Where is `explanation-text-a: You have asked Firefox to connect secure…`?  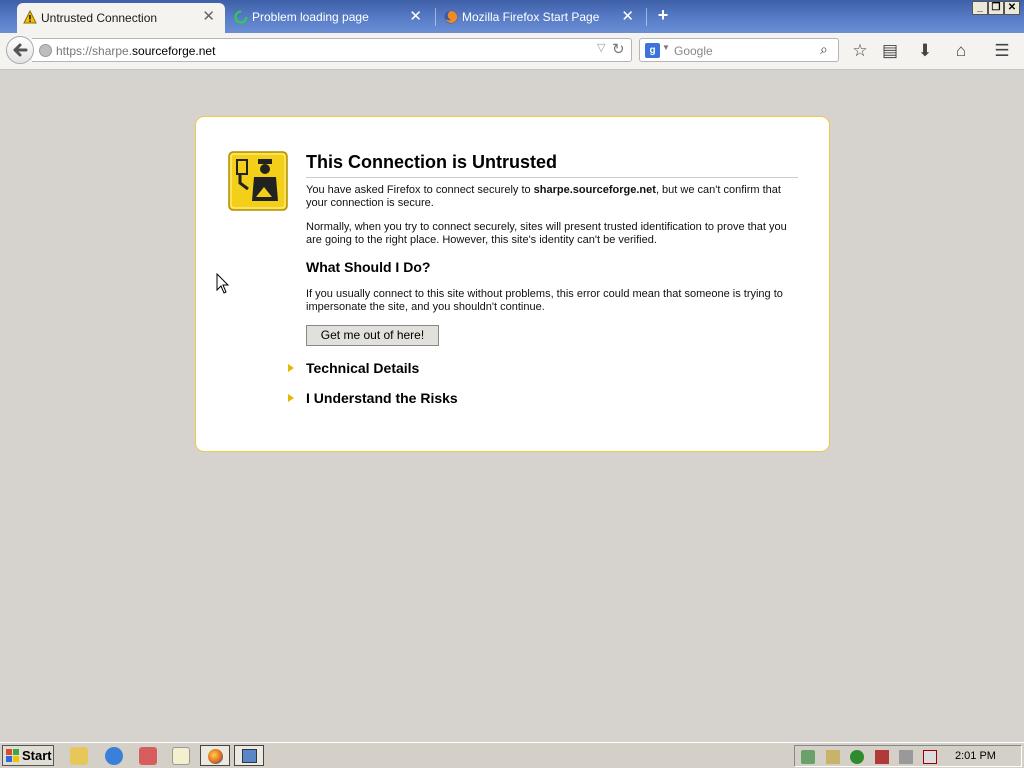 explanation-text-a: You have asked Firefox to connect secure… is located at coordinates (420, 190).